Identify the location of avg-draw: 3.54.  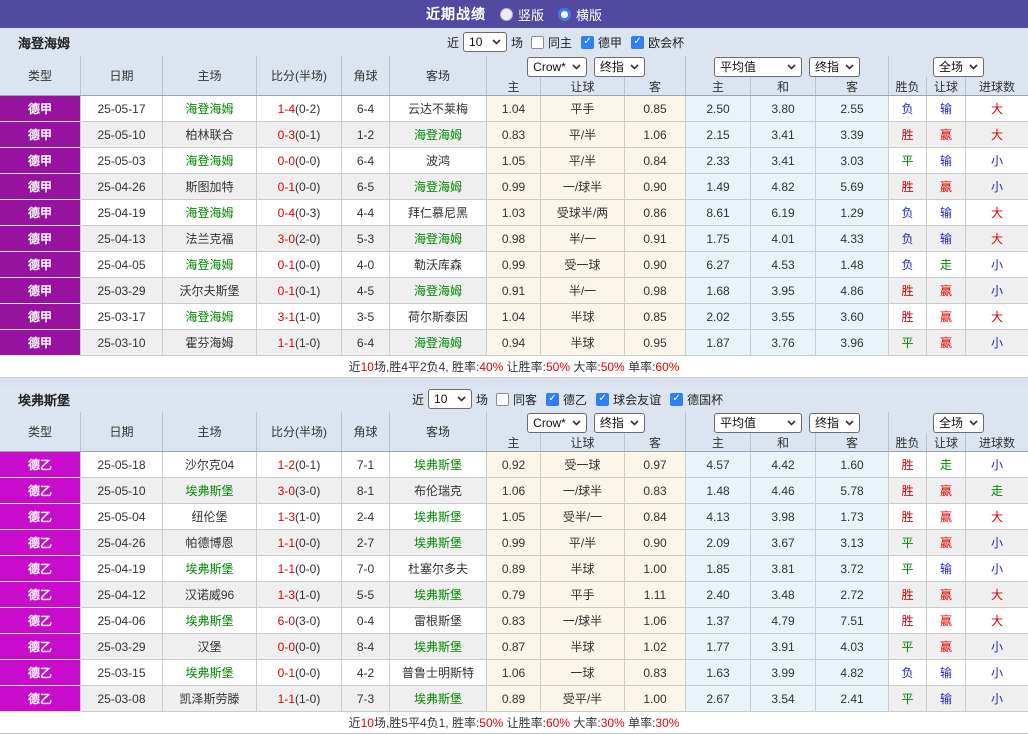
(783, 699).